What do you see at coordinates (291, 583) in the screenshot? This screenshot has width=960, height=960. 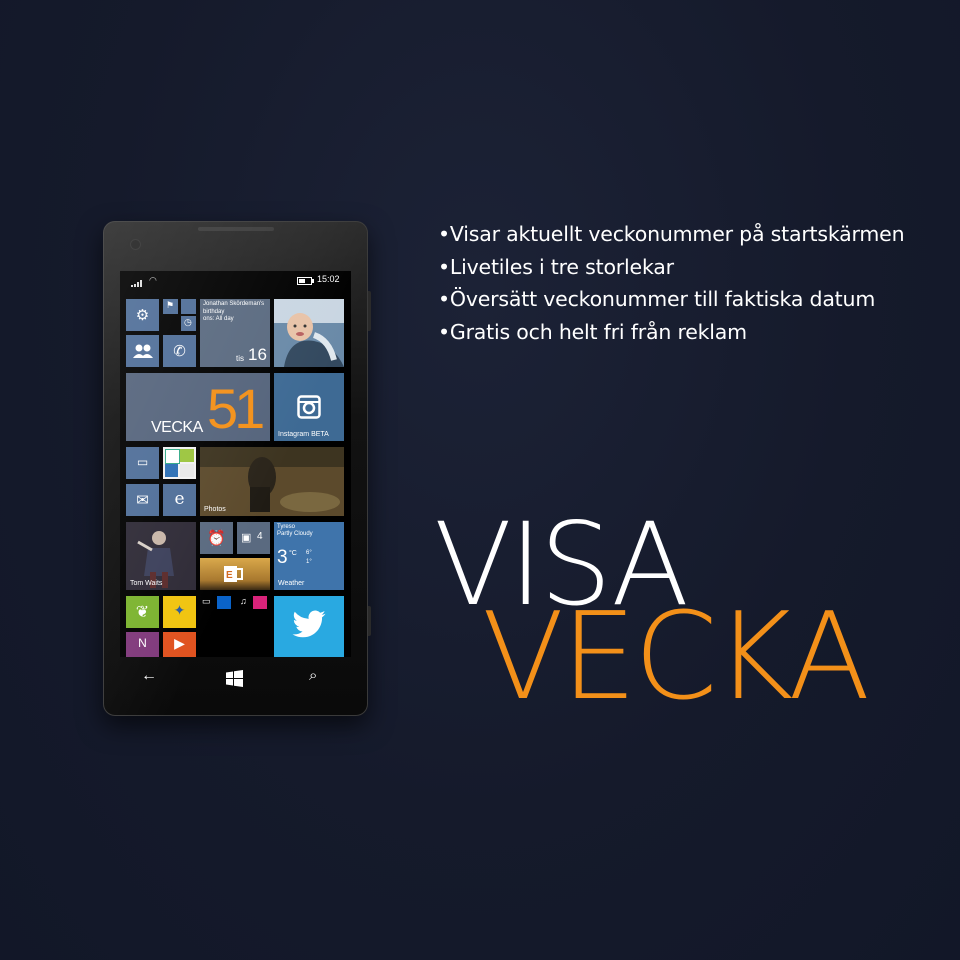 I see `weather-tile-label: Weather` at bounding box center [291, 583].